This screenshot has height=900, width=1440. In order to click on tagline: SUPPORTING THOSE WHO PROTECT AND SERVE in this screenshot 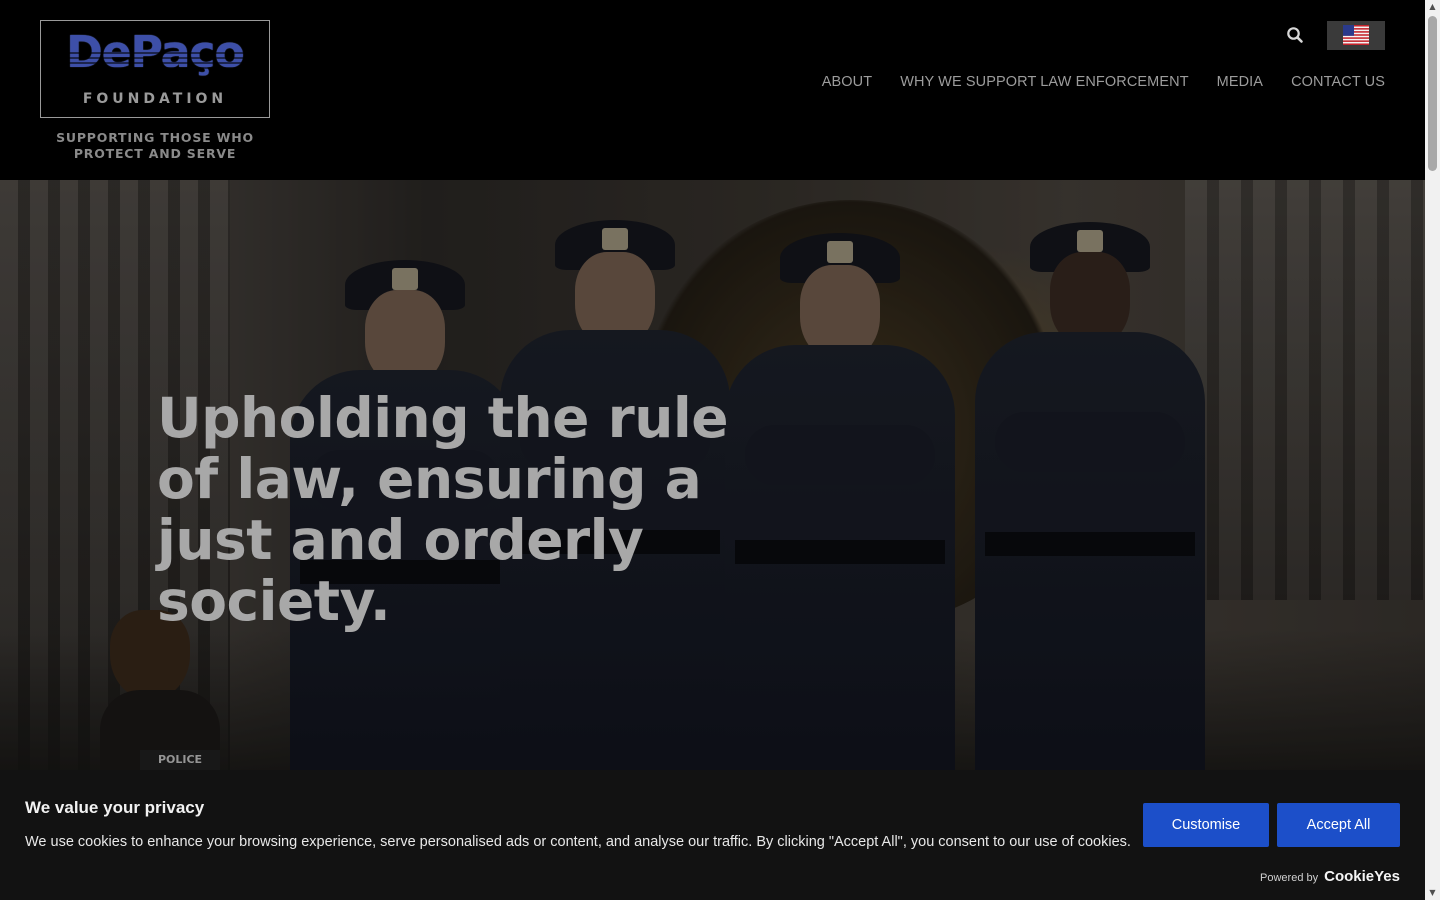, I will do `click(155, 146)`.